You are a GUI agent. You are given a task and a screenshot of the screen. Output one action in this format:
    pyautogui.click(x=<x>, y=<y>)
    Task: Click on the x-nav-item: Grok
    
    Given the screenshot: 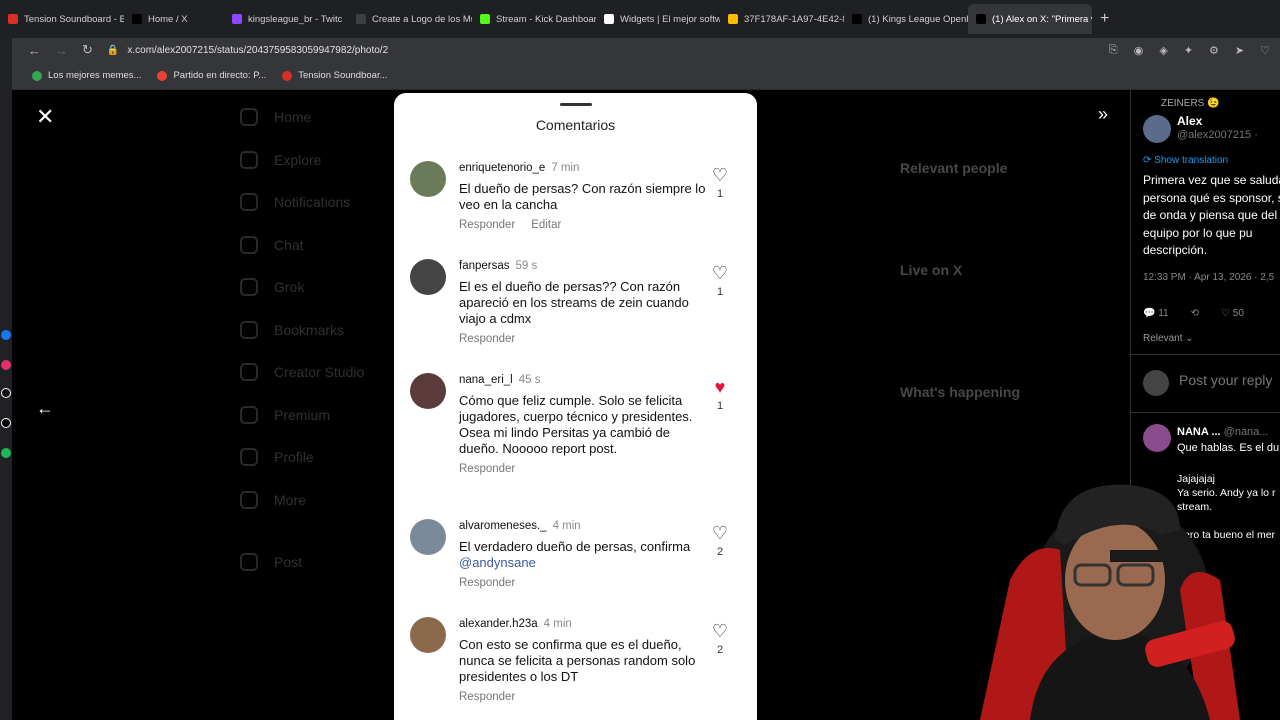 What is the action you would take?
    pyautogui.click(x=320, y=287)
    